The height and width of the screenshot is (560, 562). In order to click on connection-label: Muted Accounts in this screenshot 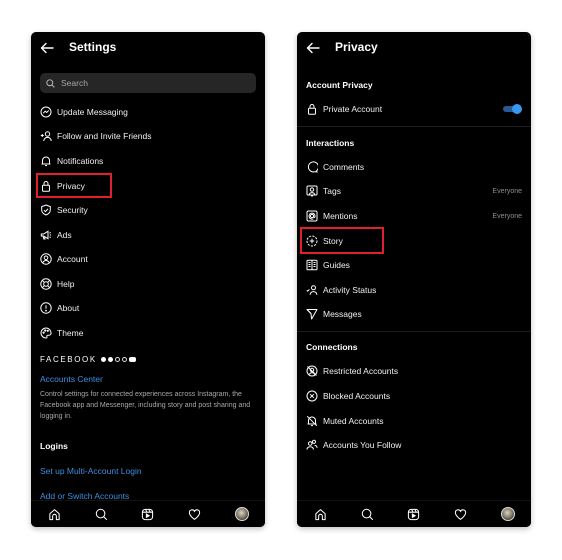, I will do `click(353, 421)`.